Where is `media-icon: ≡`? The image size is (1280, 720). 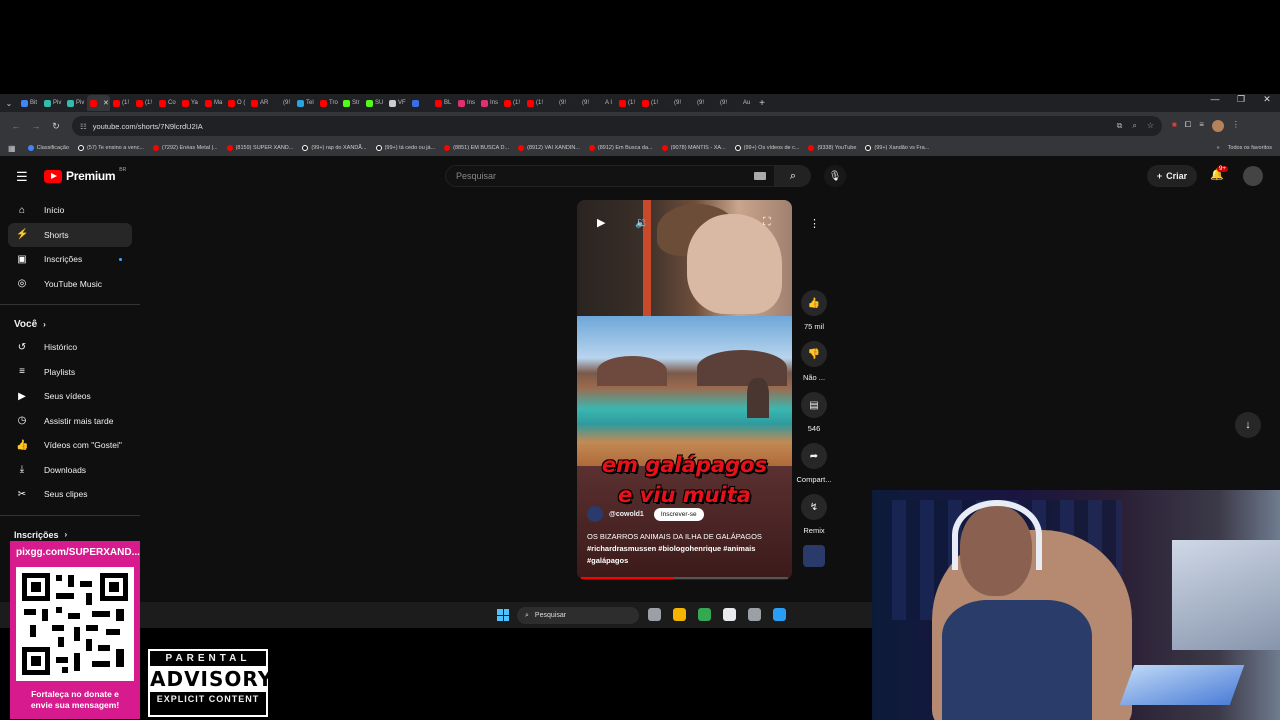 media-icon: ≡ is located at coordinates (1201, 126).